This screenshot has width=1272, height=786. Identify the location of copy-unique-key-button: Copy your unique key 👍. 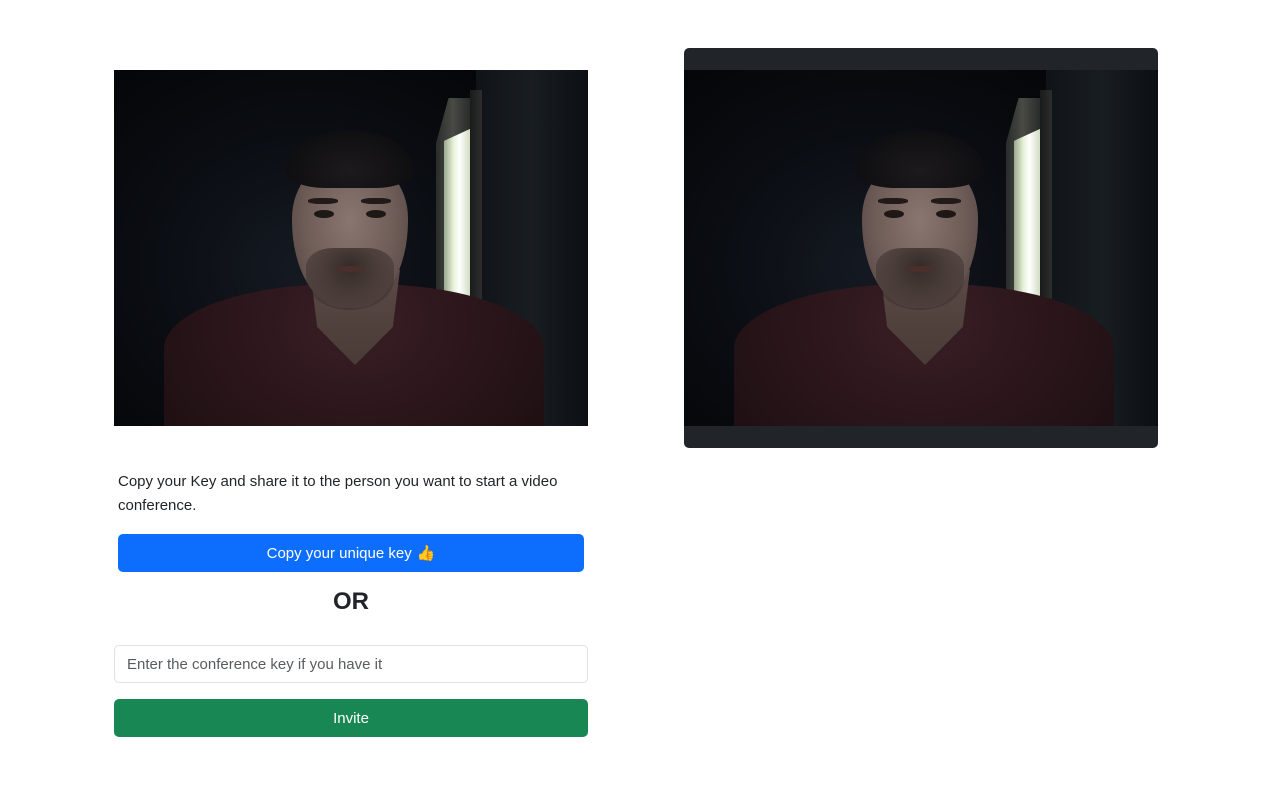
(351, 553).